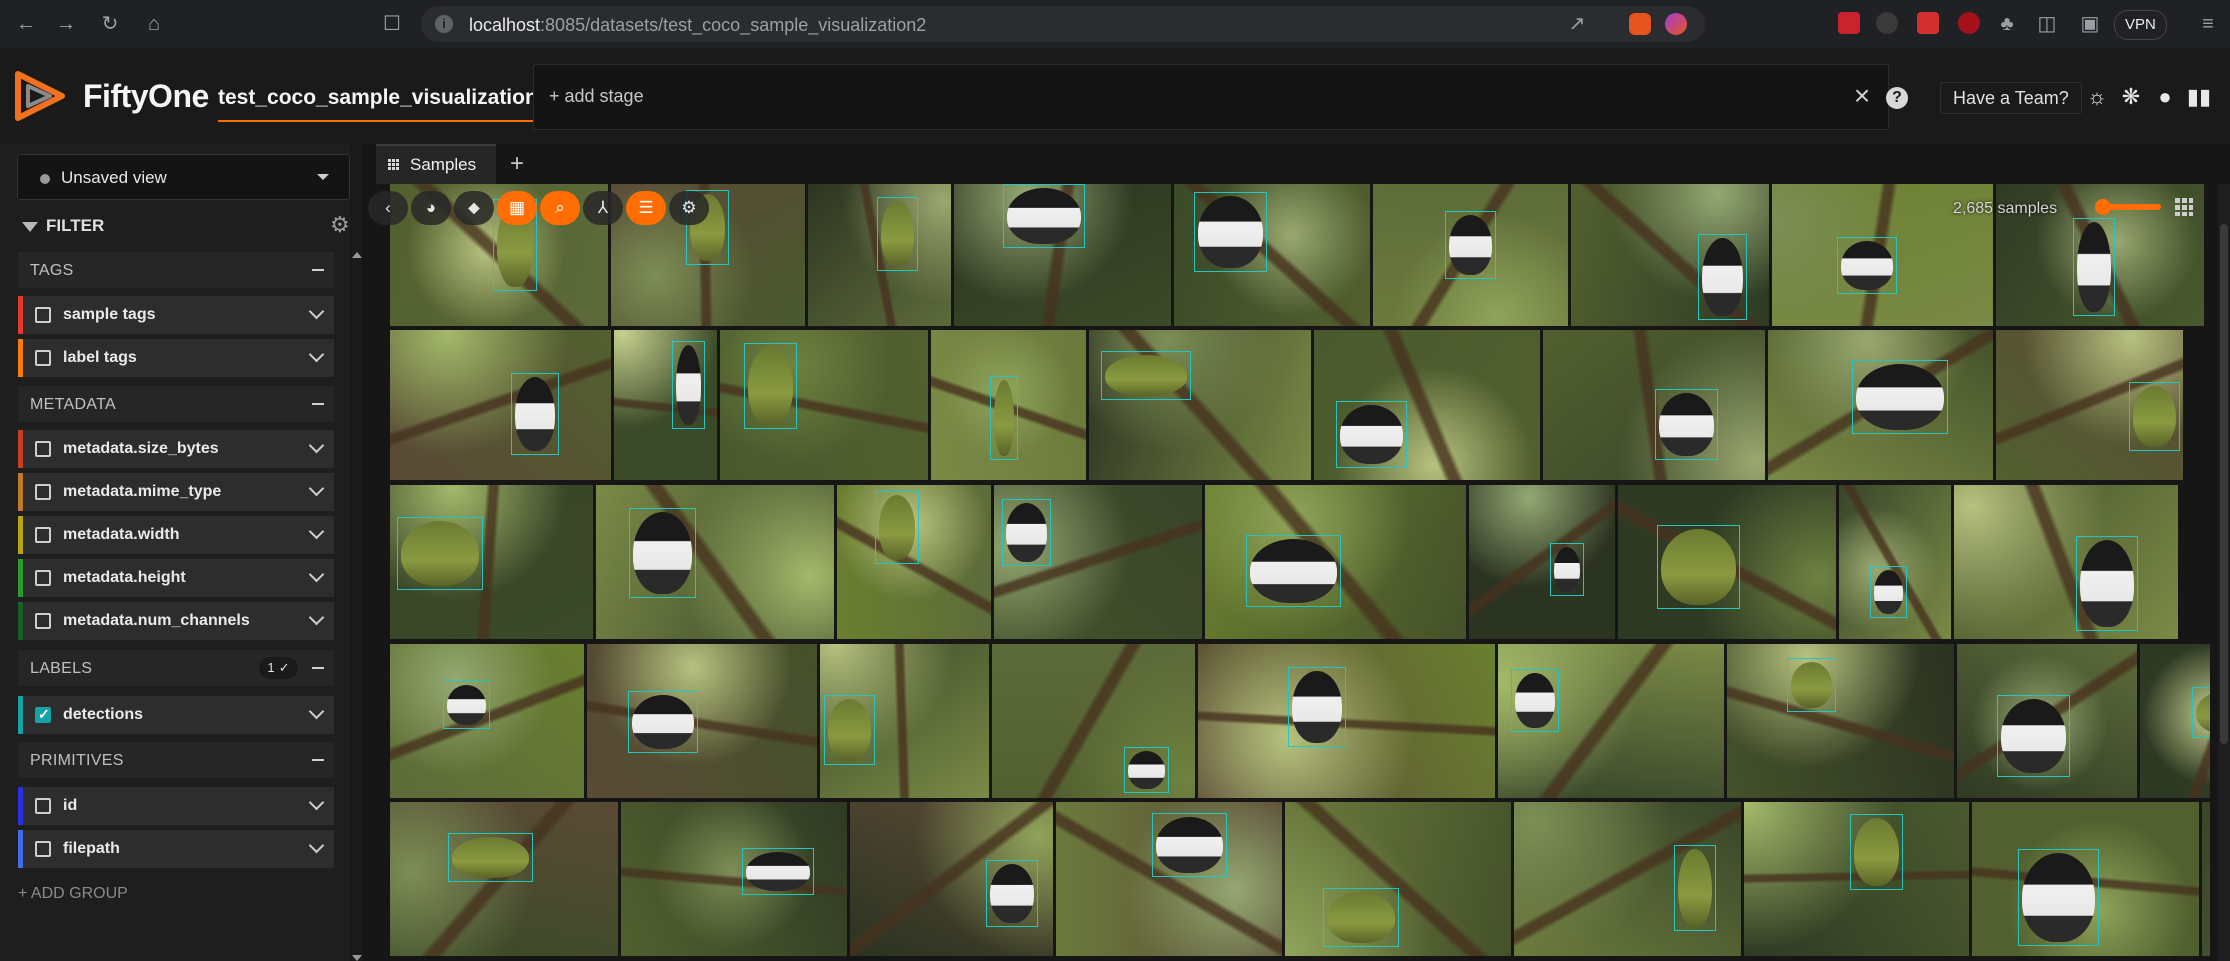 This screenshot has width=2230, height=961. I want to click on labels-count-badge: 1 ✓, so click(278, 668).